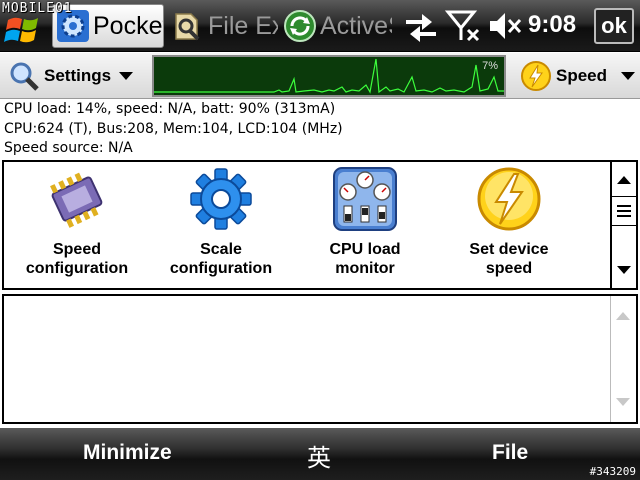  Describe the element at coordinates (509, 249) in the screenshot. I see `label-line: Set device` at that location.